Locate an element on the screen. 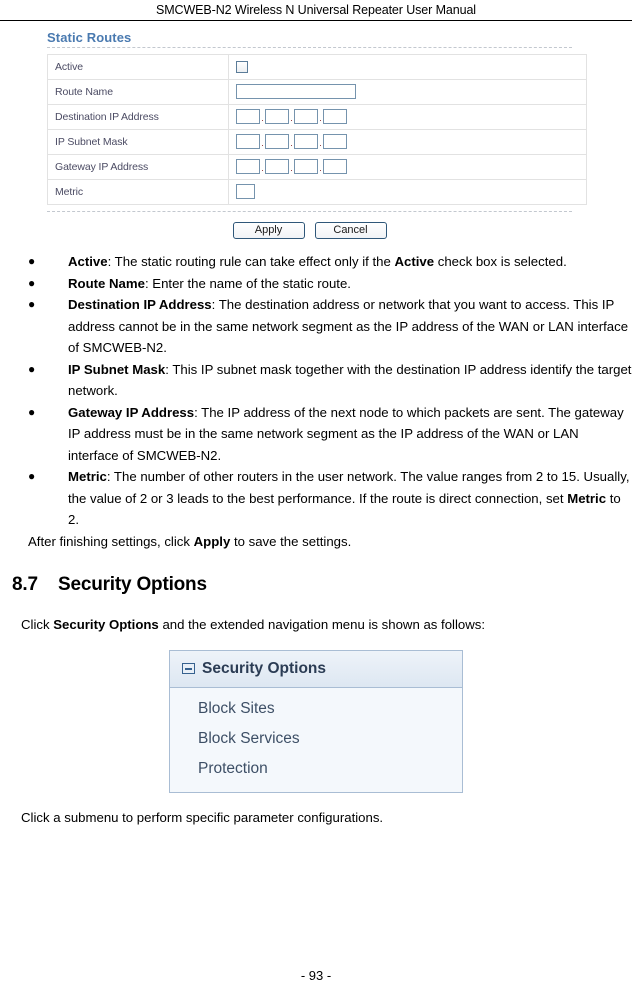 The image size is (632, 991). term-route-name: Route Name is located at coordinates (106, 283).